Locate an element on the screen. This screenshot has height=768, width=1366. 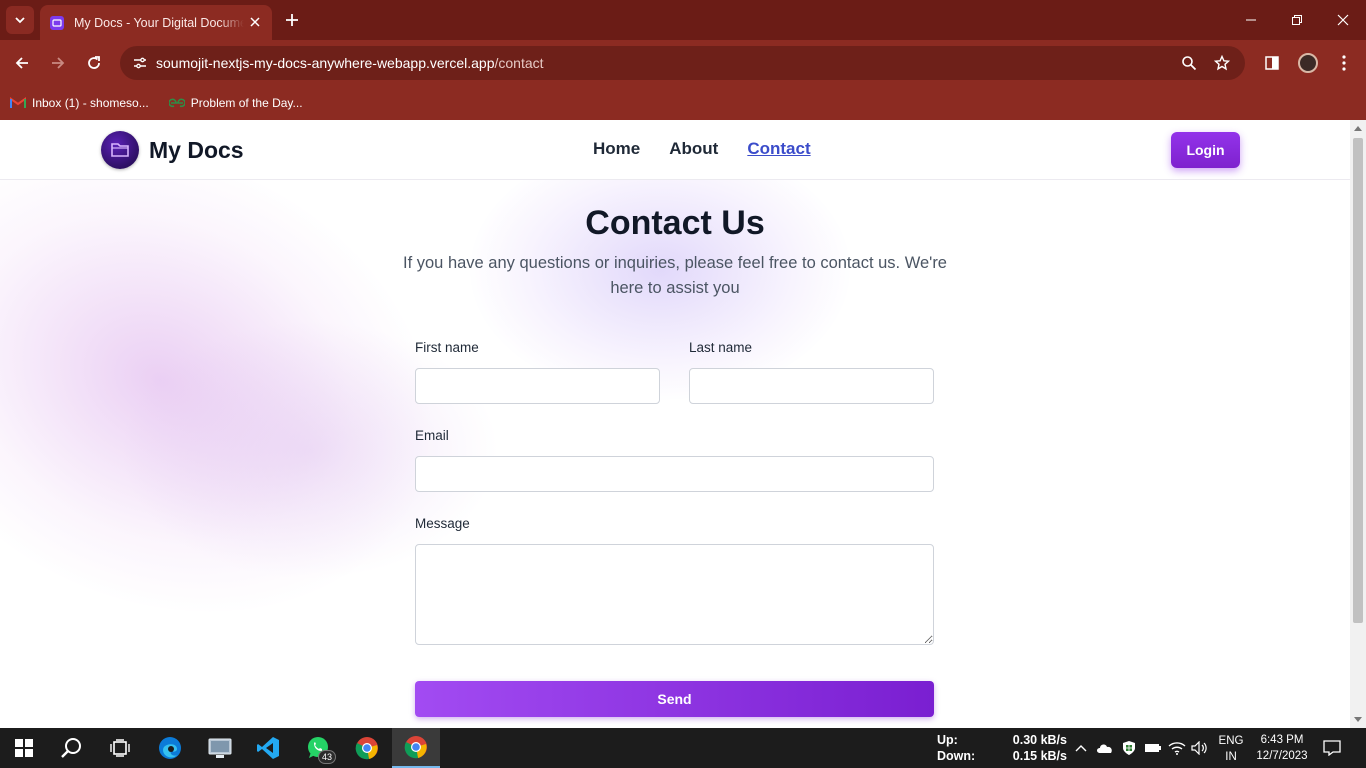
bookmark-star-icon is located at coordinates (1222, 63).